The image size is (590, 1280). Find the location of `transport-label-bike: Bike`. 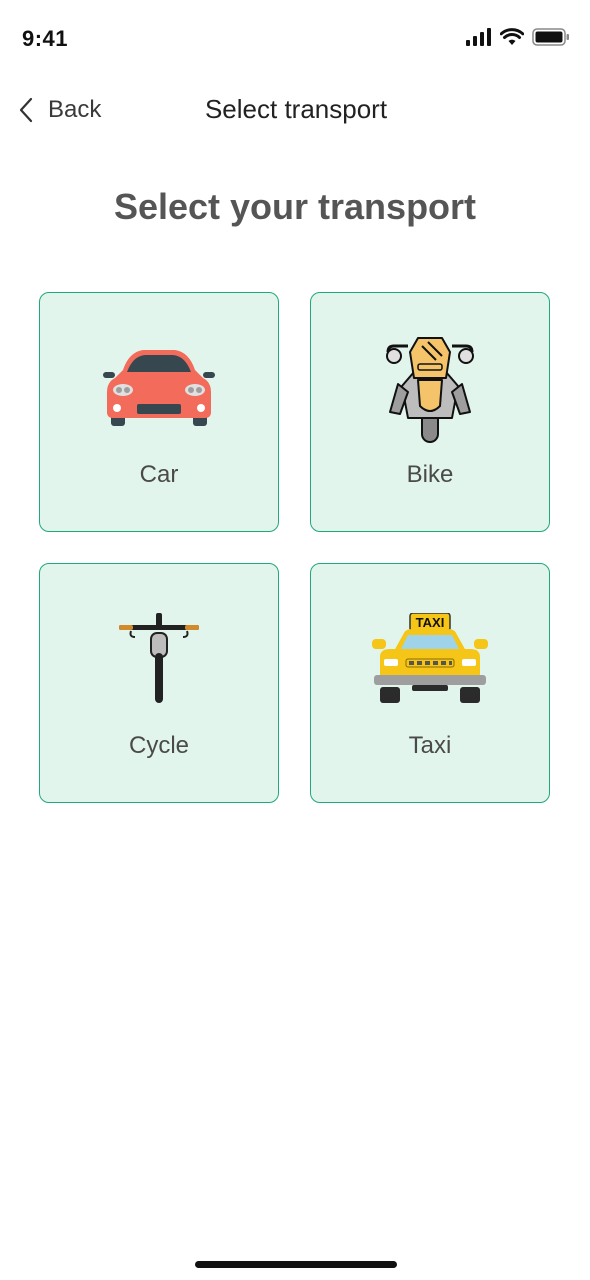

transport-label-bike: Bike is located at coordinates (430, 474).